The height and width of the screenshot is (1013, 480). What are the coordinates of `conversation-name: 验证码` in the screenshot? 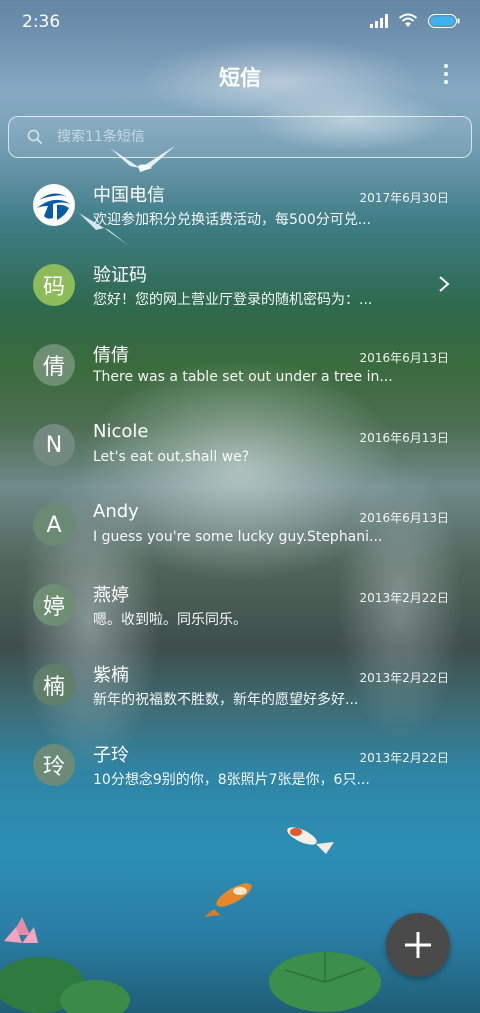 It's located at (120, 275).